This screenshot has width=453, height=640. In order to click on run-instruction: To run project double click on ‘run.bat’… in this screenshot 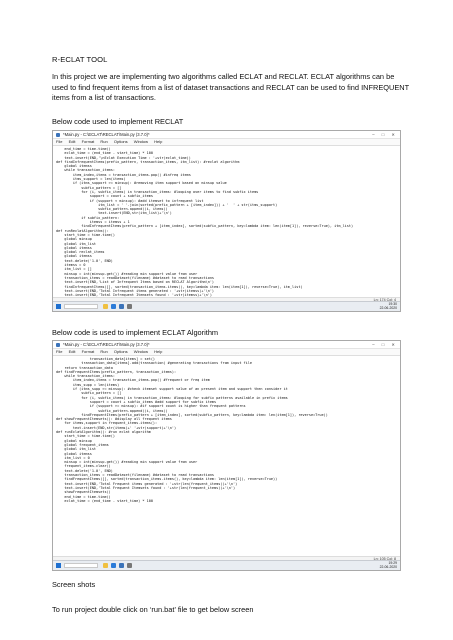, I will do `click(153, 609)`.